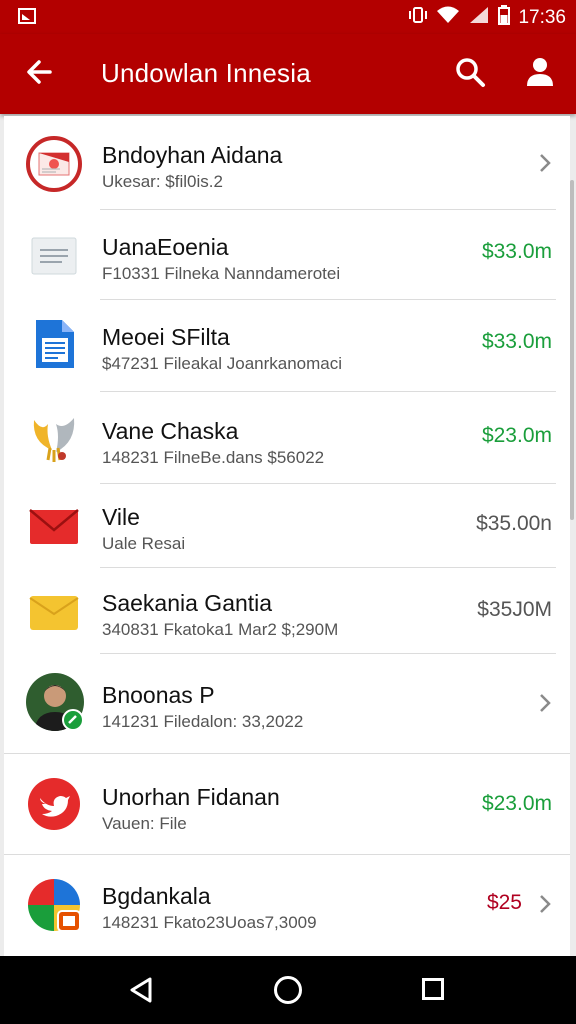 This screenshot has width=576, height=1024. I want to click on item-subtitle: $47231 Fileakal Joanrkanomaci, so click(222, 363).